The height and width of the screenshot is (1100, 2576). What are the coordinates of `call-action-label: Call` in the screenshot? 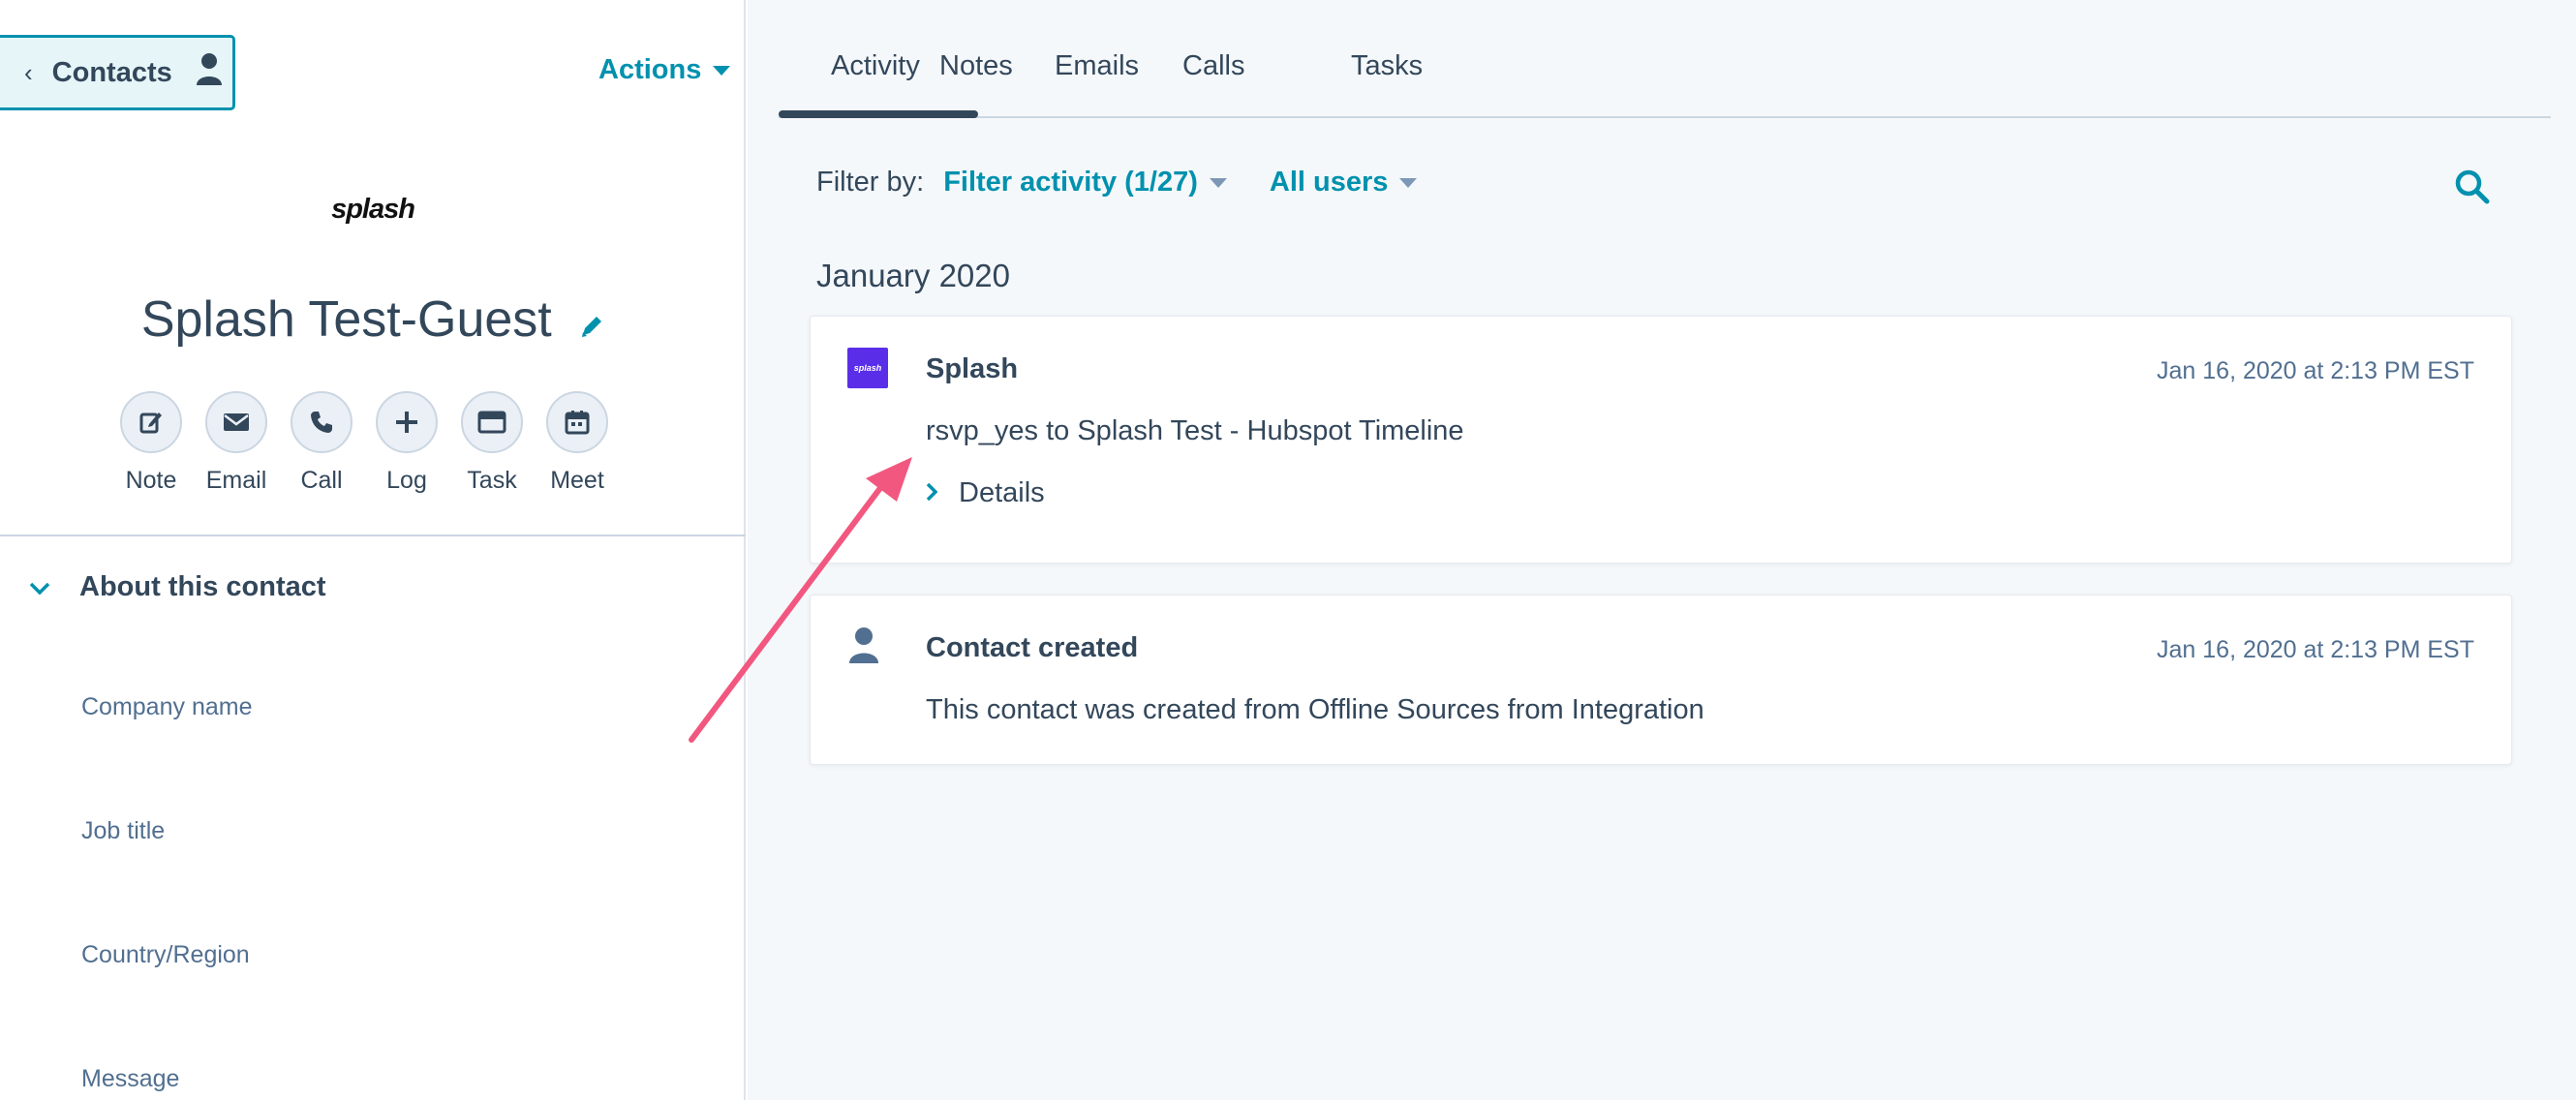 It's located at (321, 481).